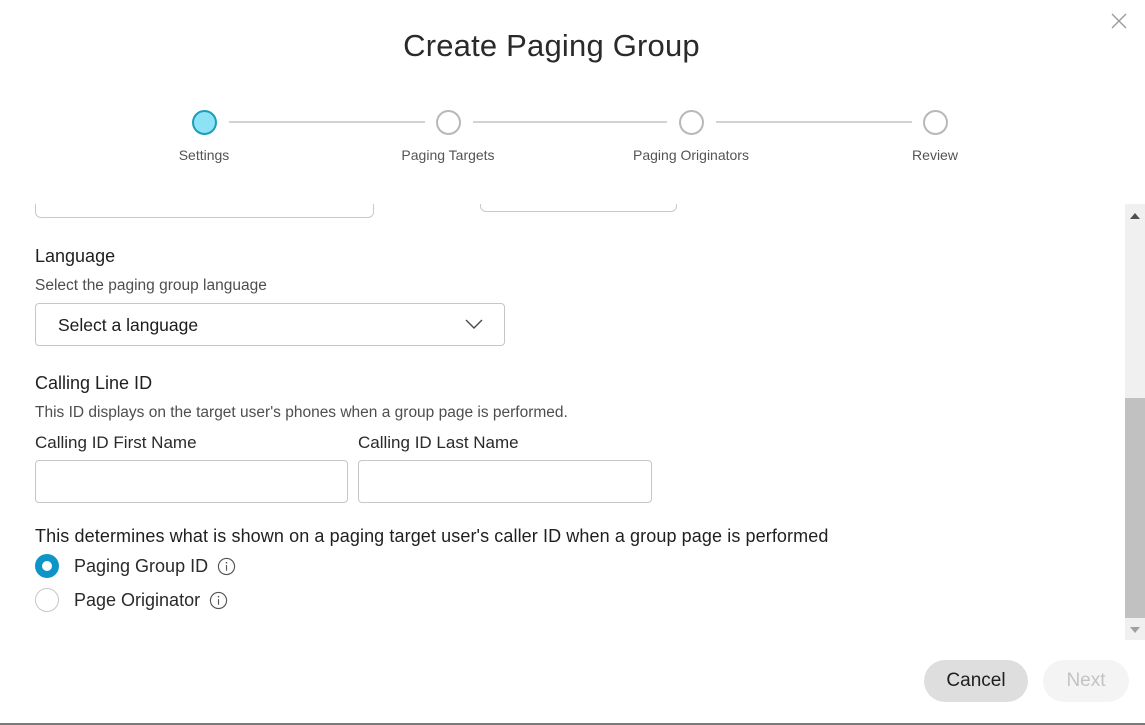 The width and height of the screenshot is (1145, 725). I want to click on vertical-scrollbar, so click(1135, 422).